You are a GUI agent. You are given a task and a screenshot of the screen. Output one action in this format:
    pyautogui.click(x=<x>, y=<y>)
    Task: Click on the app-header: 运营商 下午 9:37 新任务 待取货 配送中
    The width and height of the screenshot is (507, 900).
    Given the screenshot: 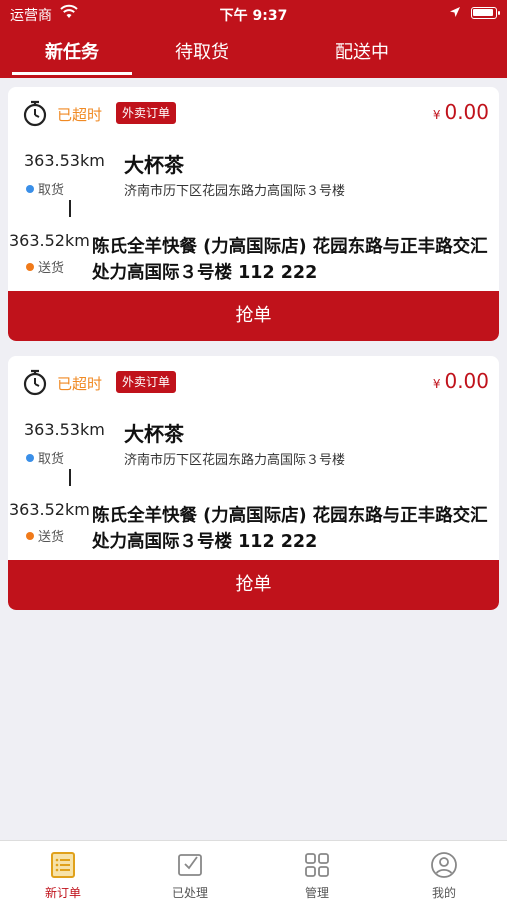 What is the action you would take?
    pyautogui.click(x=253, y=39)
    